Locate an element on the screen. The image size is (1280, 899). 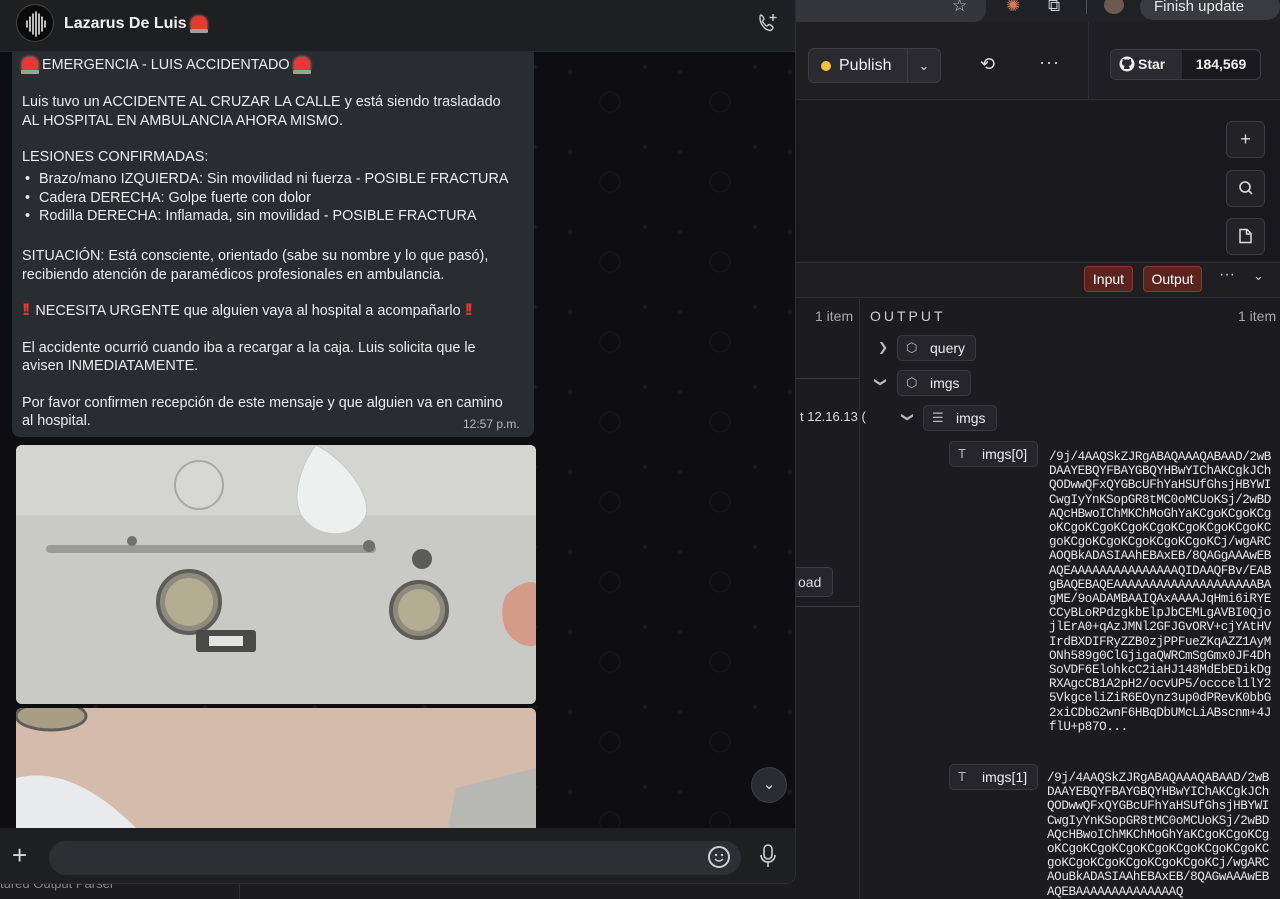
scroll-down-chevron-icon: ⌄ is located at coordinates (769, 785).